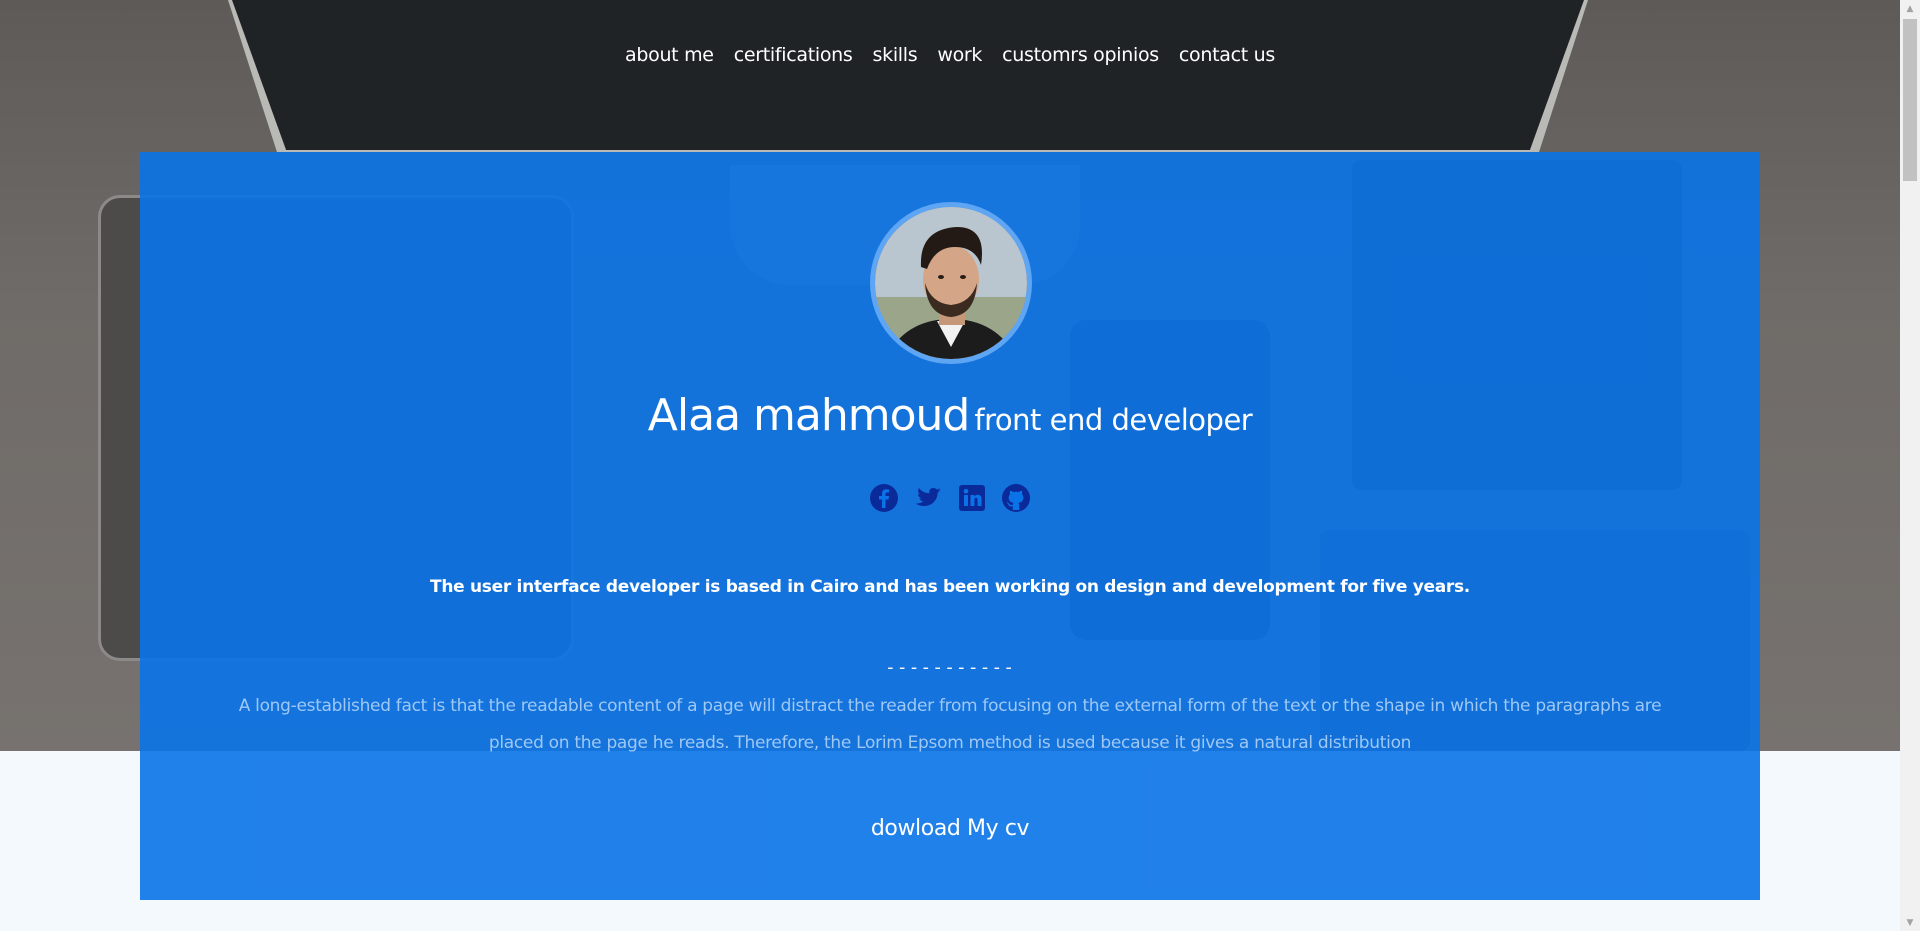  Describe the element at coordinates (895, 55) in the screenshot. I see `nav-item-skills: skills` at that location.